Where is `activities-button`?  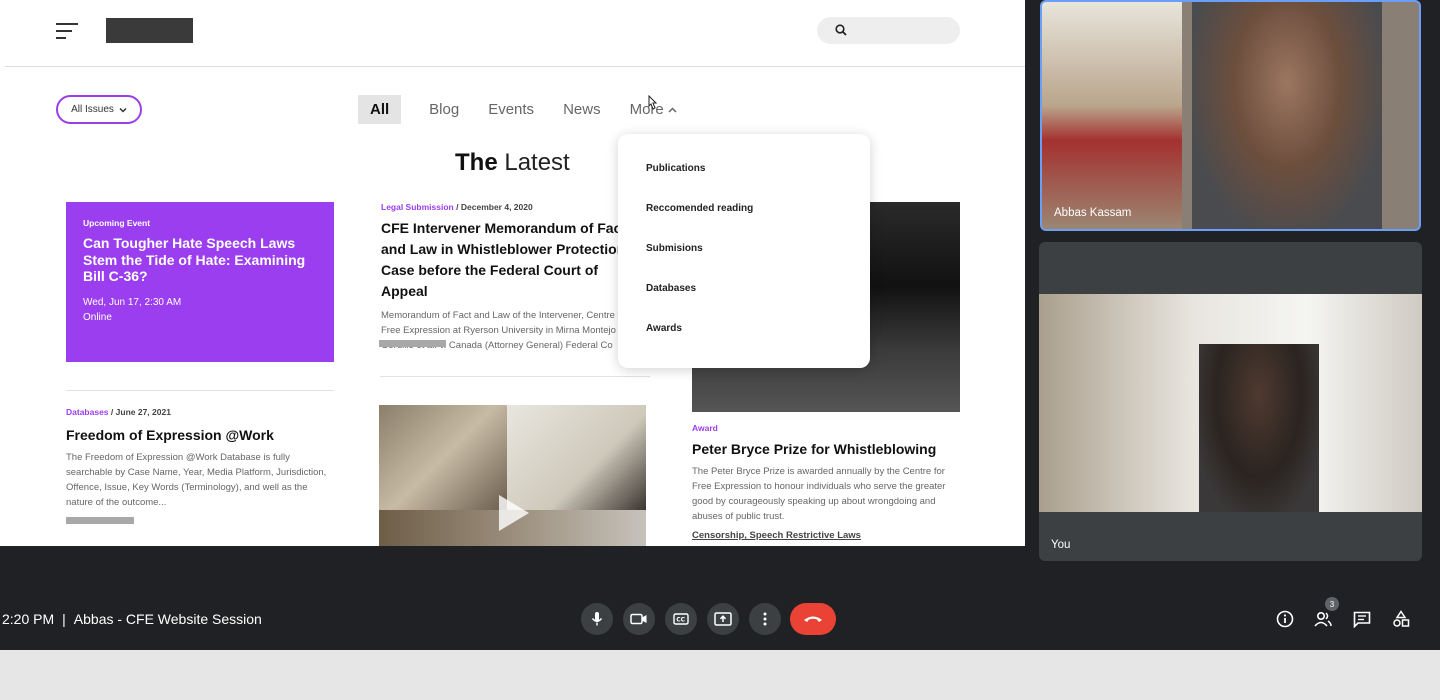 activities-button is located at coordinates (1401, 619).